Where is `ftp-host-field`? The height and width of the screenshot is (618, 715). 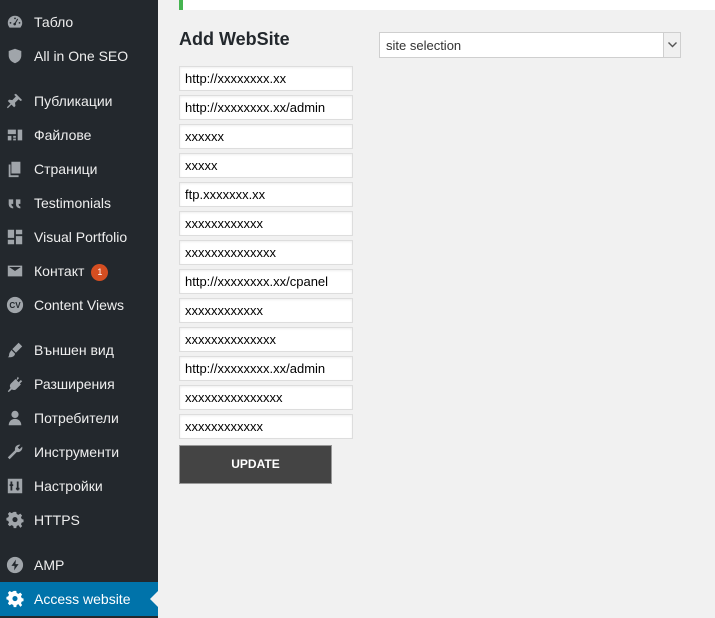 ftp-host-field is located at coordinates (266, 194).